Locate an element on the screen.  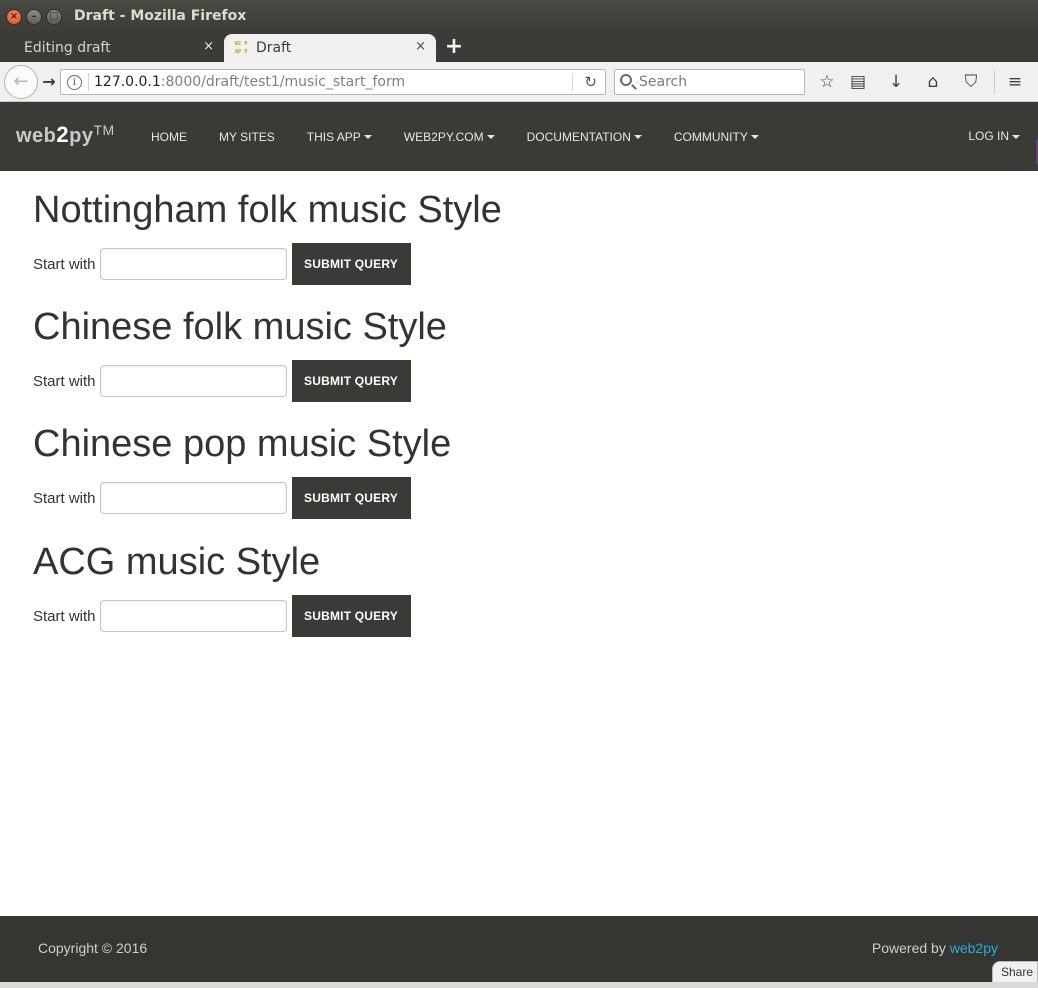
powered-by-label: Powered by is located at coordinates (910, 948).